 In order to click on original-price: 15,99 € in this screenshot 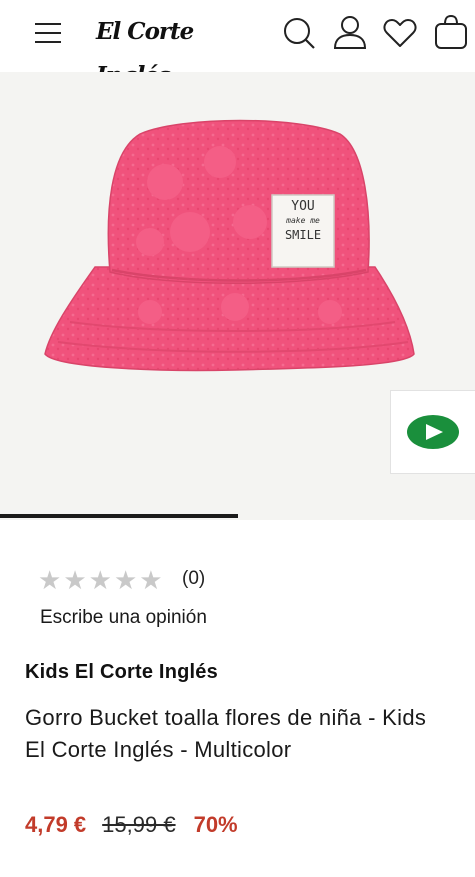, I will do `click(139, 824)`.